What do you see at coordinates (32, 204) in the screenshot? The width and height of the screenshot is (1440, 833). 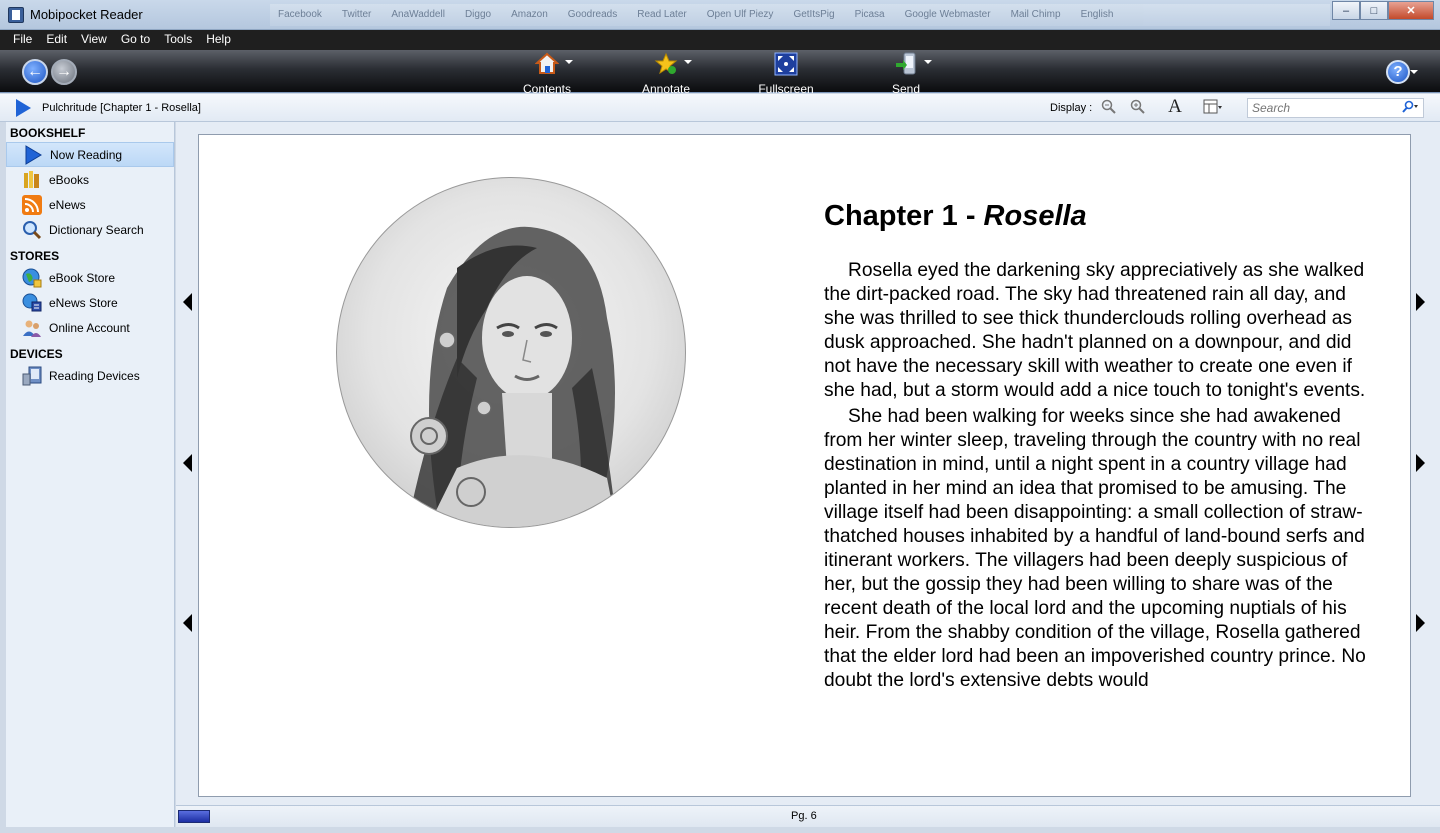 I see `rss-icon` at bounding box center [32, 204].